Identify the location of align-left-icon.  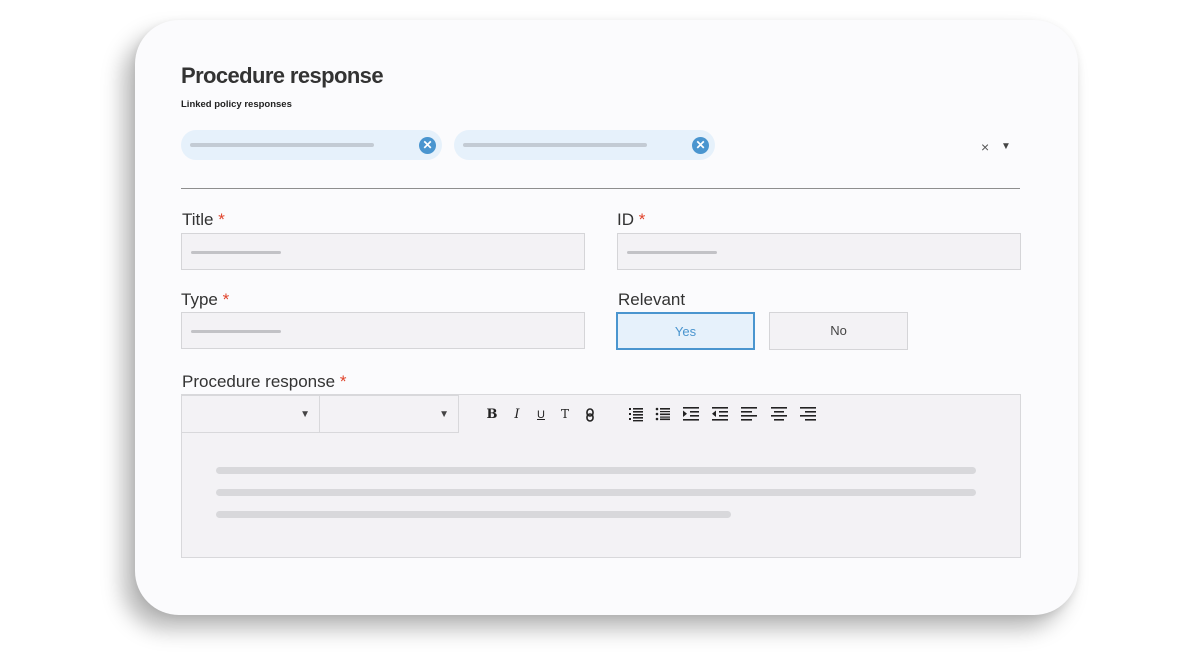
(749, 414).